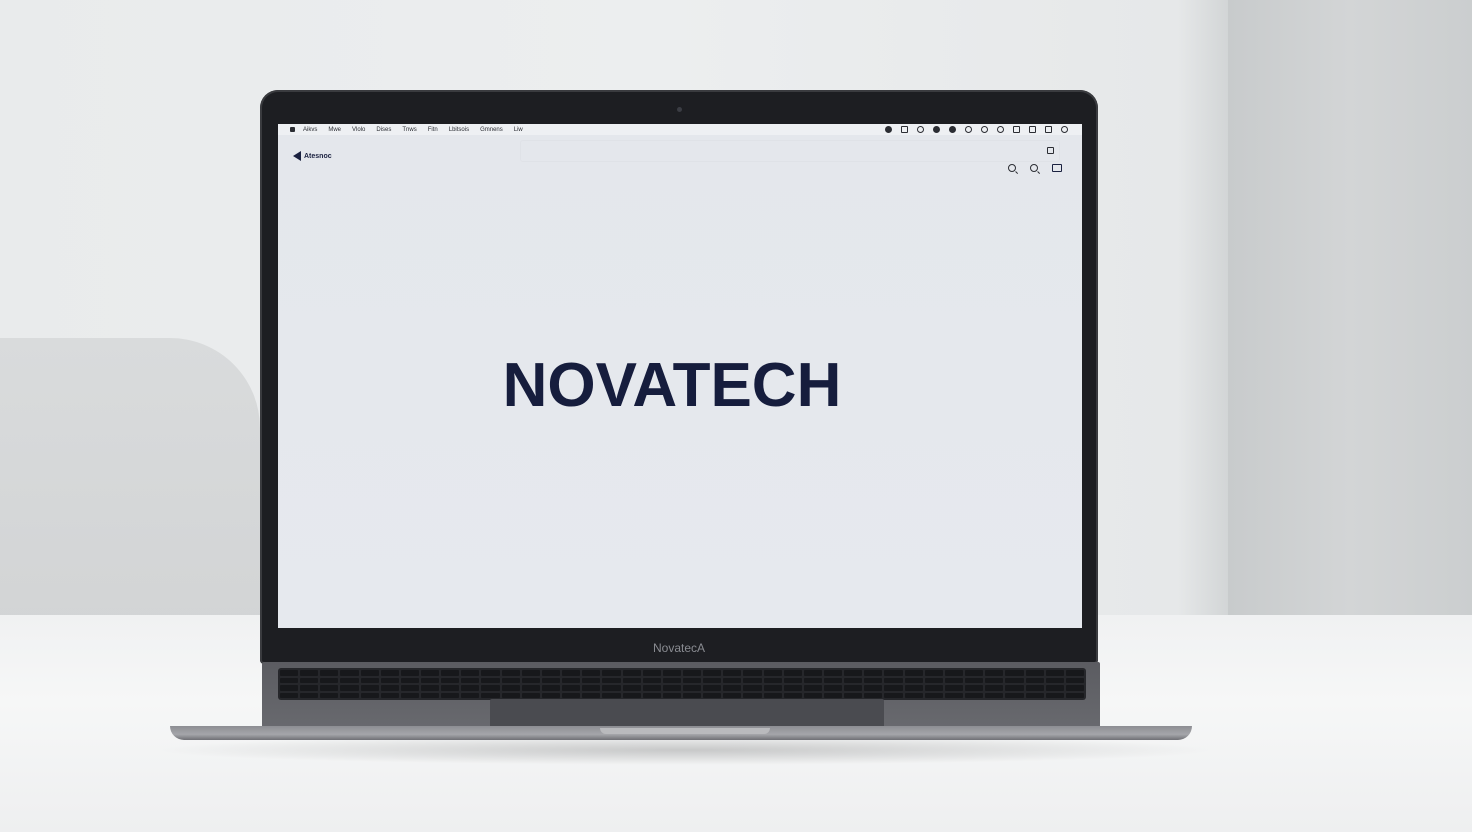 The image size is (1472, 832). Describe the element at coordinates (310, 130) in the screenshot. I see `menu-item-app: Aikvs` at that location.